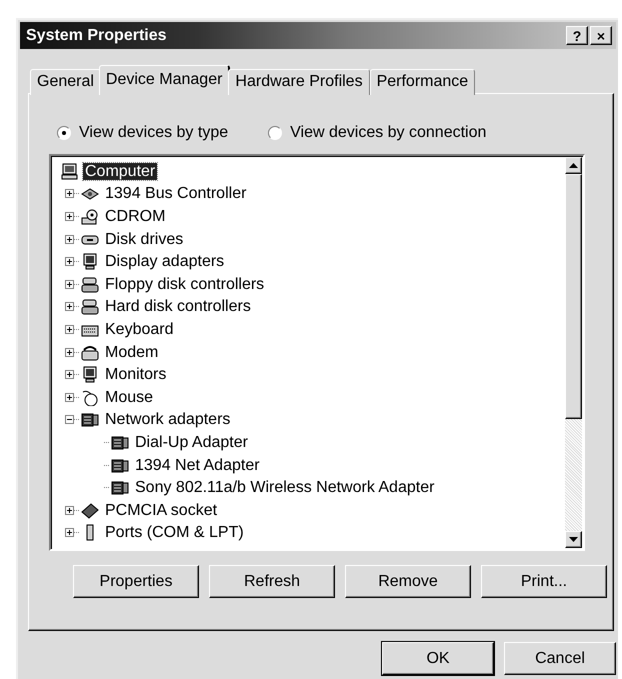 This screenshot has height=679, width=622. What do you see at coordinates (65, 82) in the screenshot?
I see `tab: General` at bounding box center [65, 82].